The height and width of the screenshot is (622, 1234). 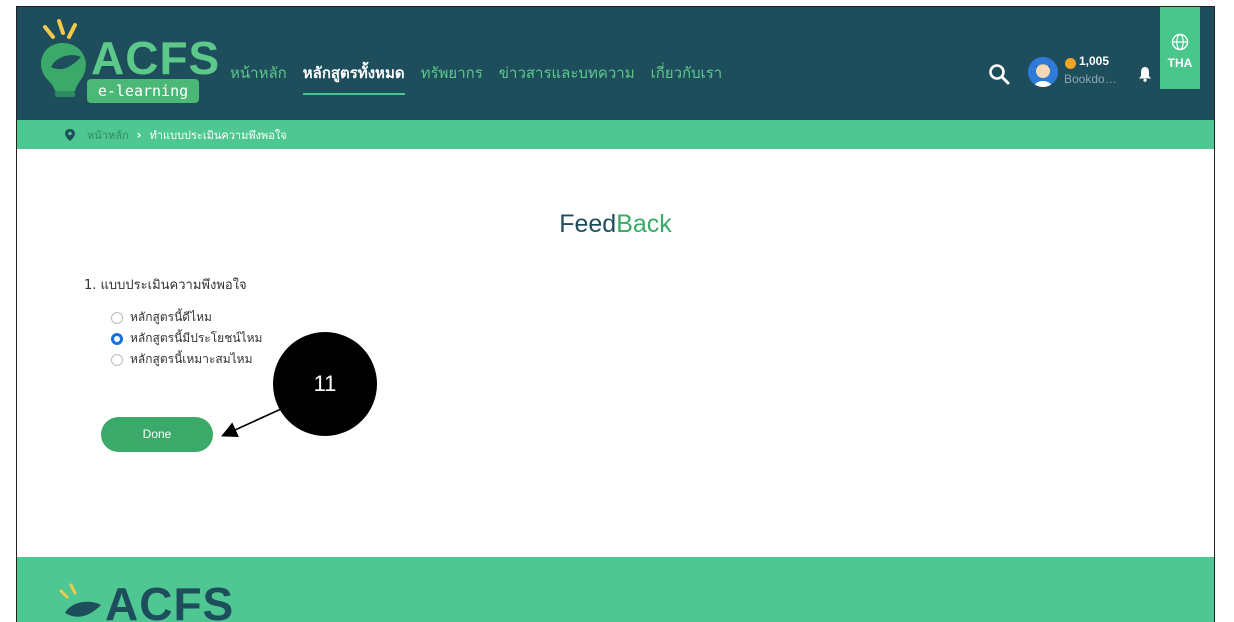 What do you see at coordinates (615, 134) in the screenshot?
I see `breadcrumb: หน้าหลัก › ทำแบบประเมินความพึงพอใจ` at bounding box center [615, 134].